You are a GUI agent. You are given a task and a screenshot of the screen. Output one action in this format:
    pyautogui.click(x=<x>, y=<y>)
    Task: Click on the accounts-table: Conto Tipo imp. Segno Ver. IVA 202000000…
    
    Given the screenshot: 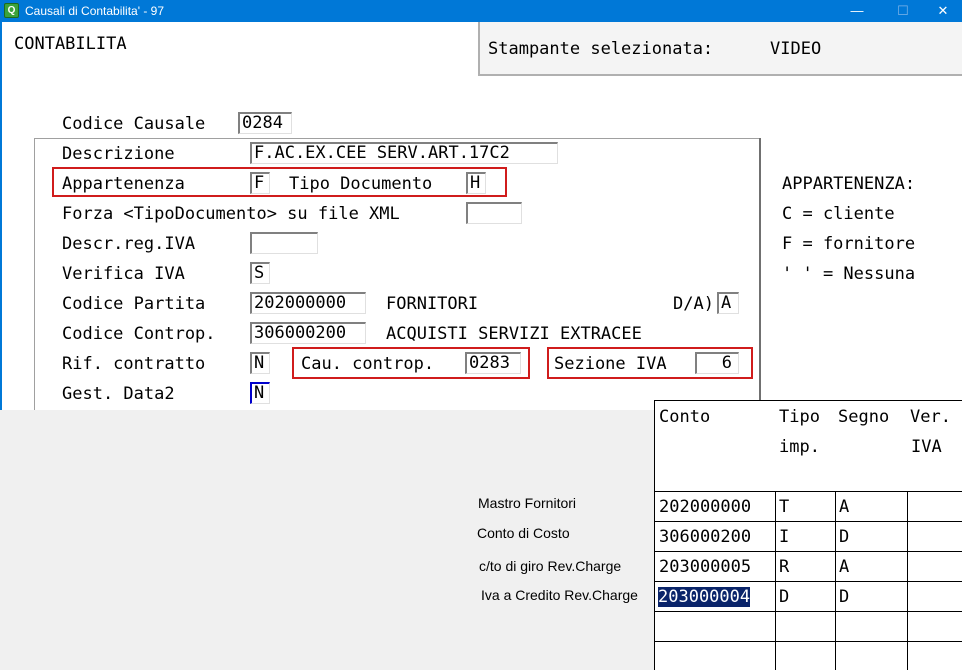 What is the action you would take?
    pyautogui.click(x=808, y=535)
    